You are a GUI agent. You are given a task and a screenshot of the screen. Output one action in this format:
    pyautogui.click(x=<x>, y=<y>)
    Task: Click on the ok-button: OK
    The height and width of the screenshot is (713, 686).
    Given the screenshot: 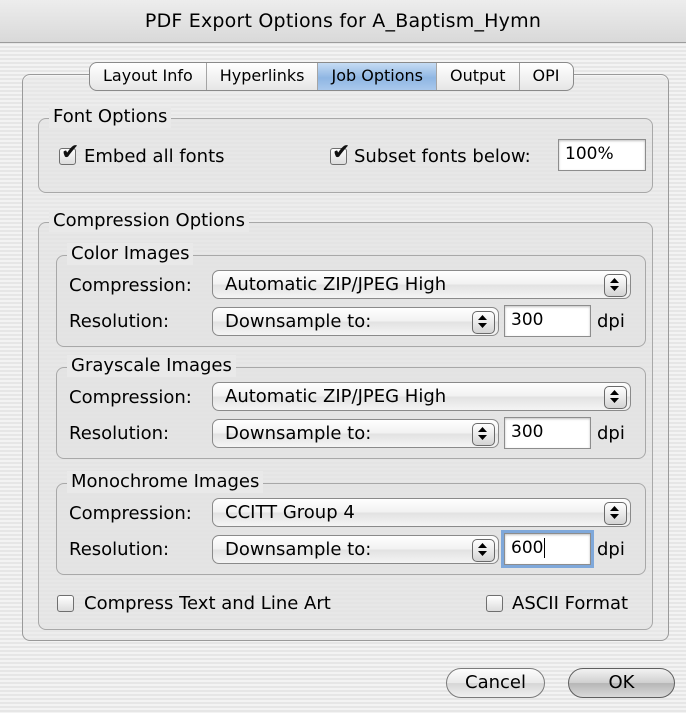 What is the action you would take?
    pyautogui.click(x=621, y=683)
    